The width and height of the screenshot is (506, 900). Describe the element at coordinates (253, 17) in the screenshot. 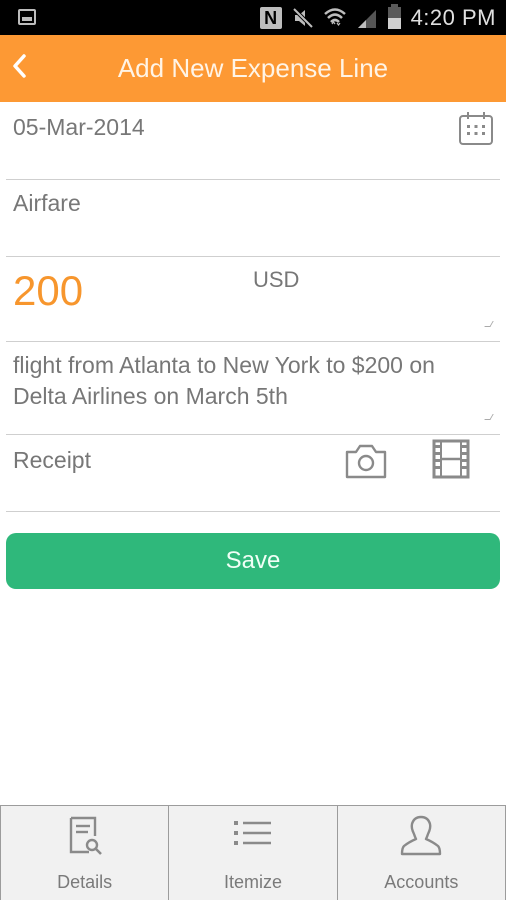

I see `status-bar: N 4:20 PM` at that location.